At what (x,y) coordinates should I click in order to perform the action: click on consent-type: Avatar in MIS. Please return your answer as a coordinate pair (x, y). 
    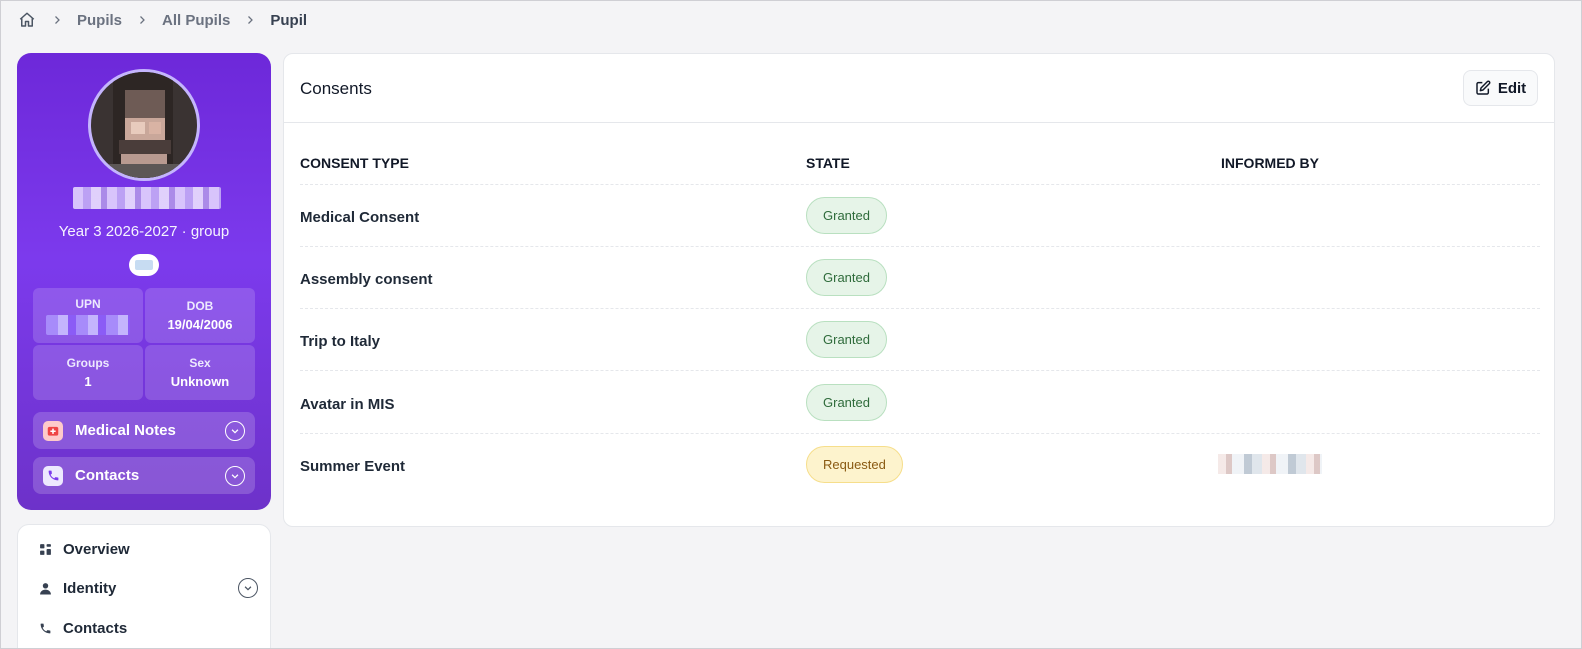
    Looking at the image, I should click on (347, 404).